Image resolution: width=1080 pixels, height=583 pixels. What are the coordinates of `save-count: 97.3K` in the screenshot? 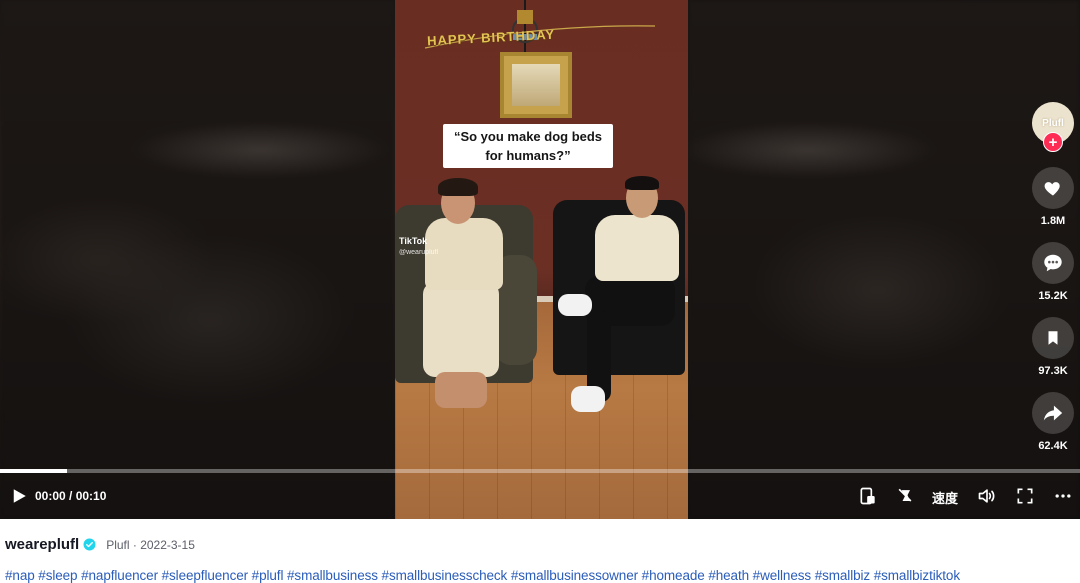 It's located at (1053, 371).